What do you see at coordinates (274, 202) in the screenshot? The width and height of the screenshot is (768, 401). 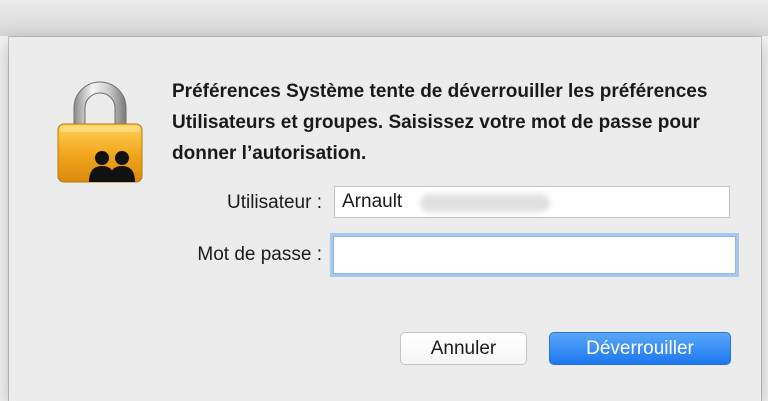 I see `username-label: Utilisateur :` at bounding box center [274, 202].